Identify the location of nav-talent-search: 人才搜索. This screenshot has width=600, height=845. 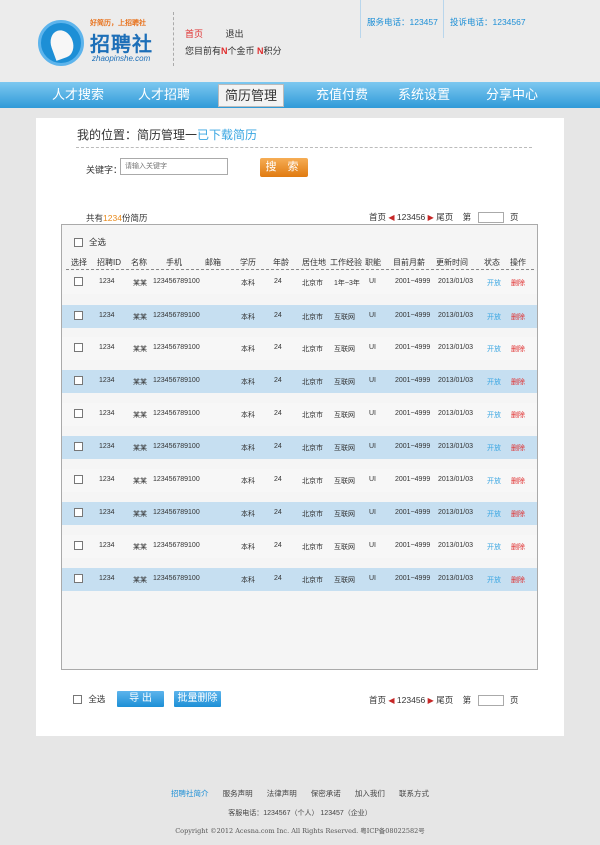
(78, 95).